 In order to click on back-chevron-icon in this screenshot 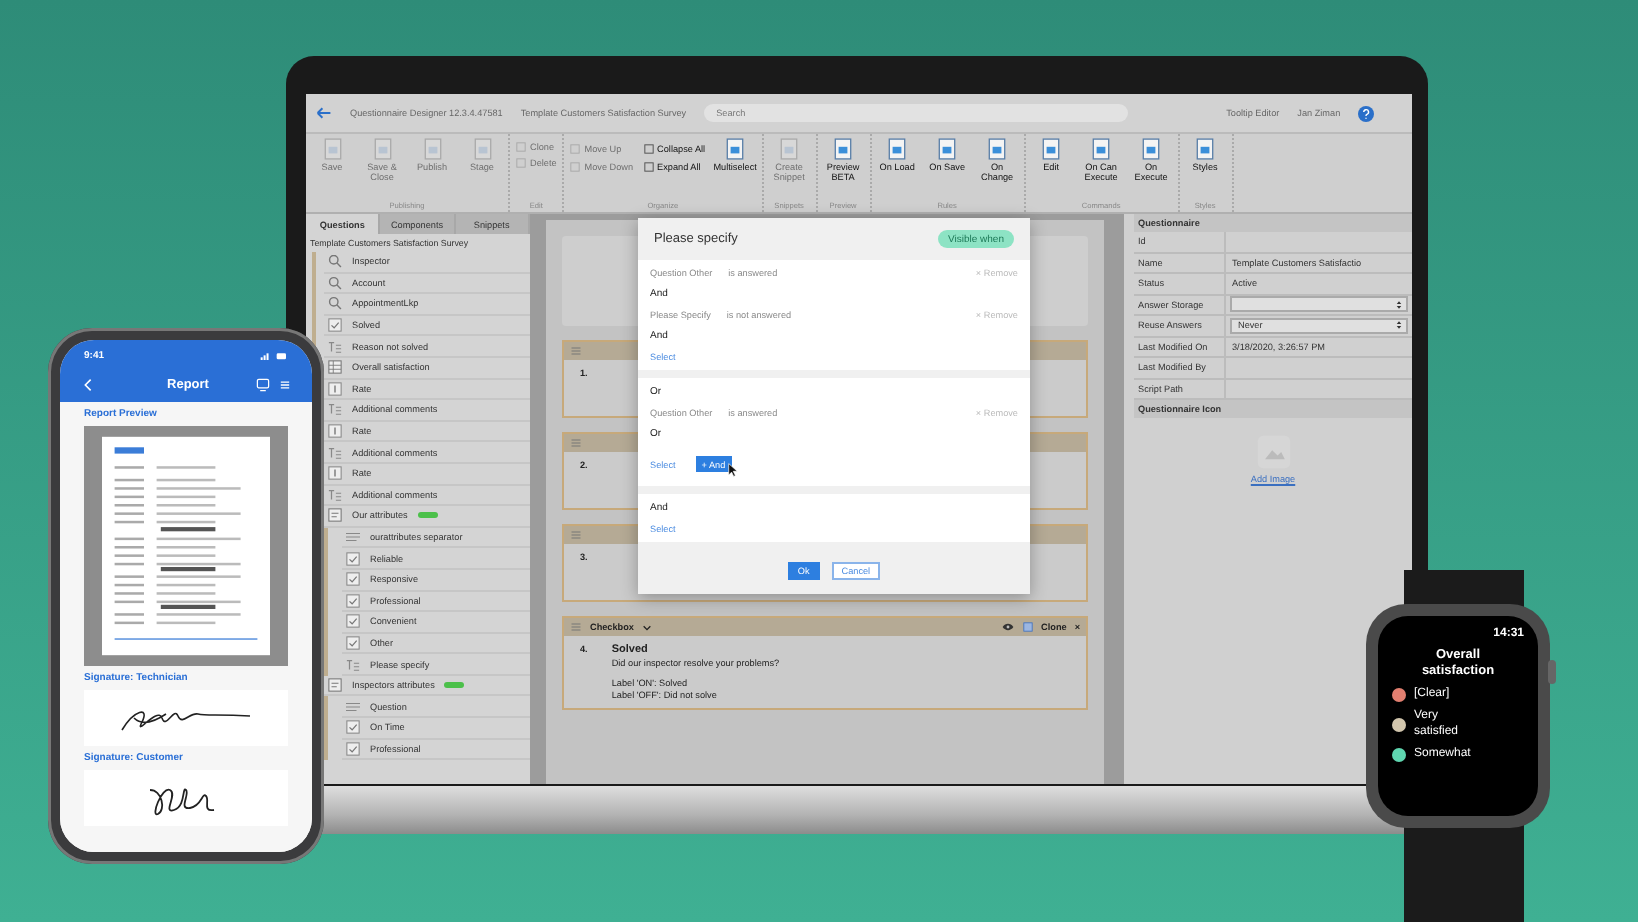, I will do `click(88, 384)`.